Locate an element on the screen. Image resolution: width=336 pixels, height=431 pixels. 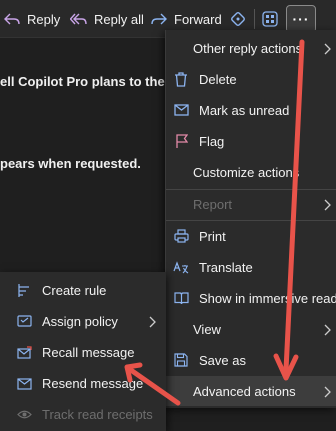
more-icon: ··· is located at coordinates (301, 19).